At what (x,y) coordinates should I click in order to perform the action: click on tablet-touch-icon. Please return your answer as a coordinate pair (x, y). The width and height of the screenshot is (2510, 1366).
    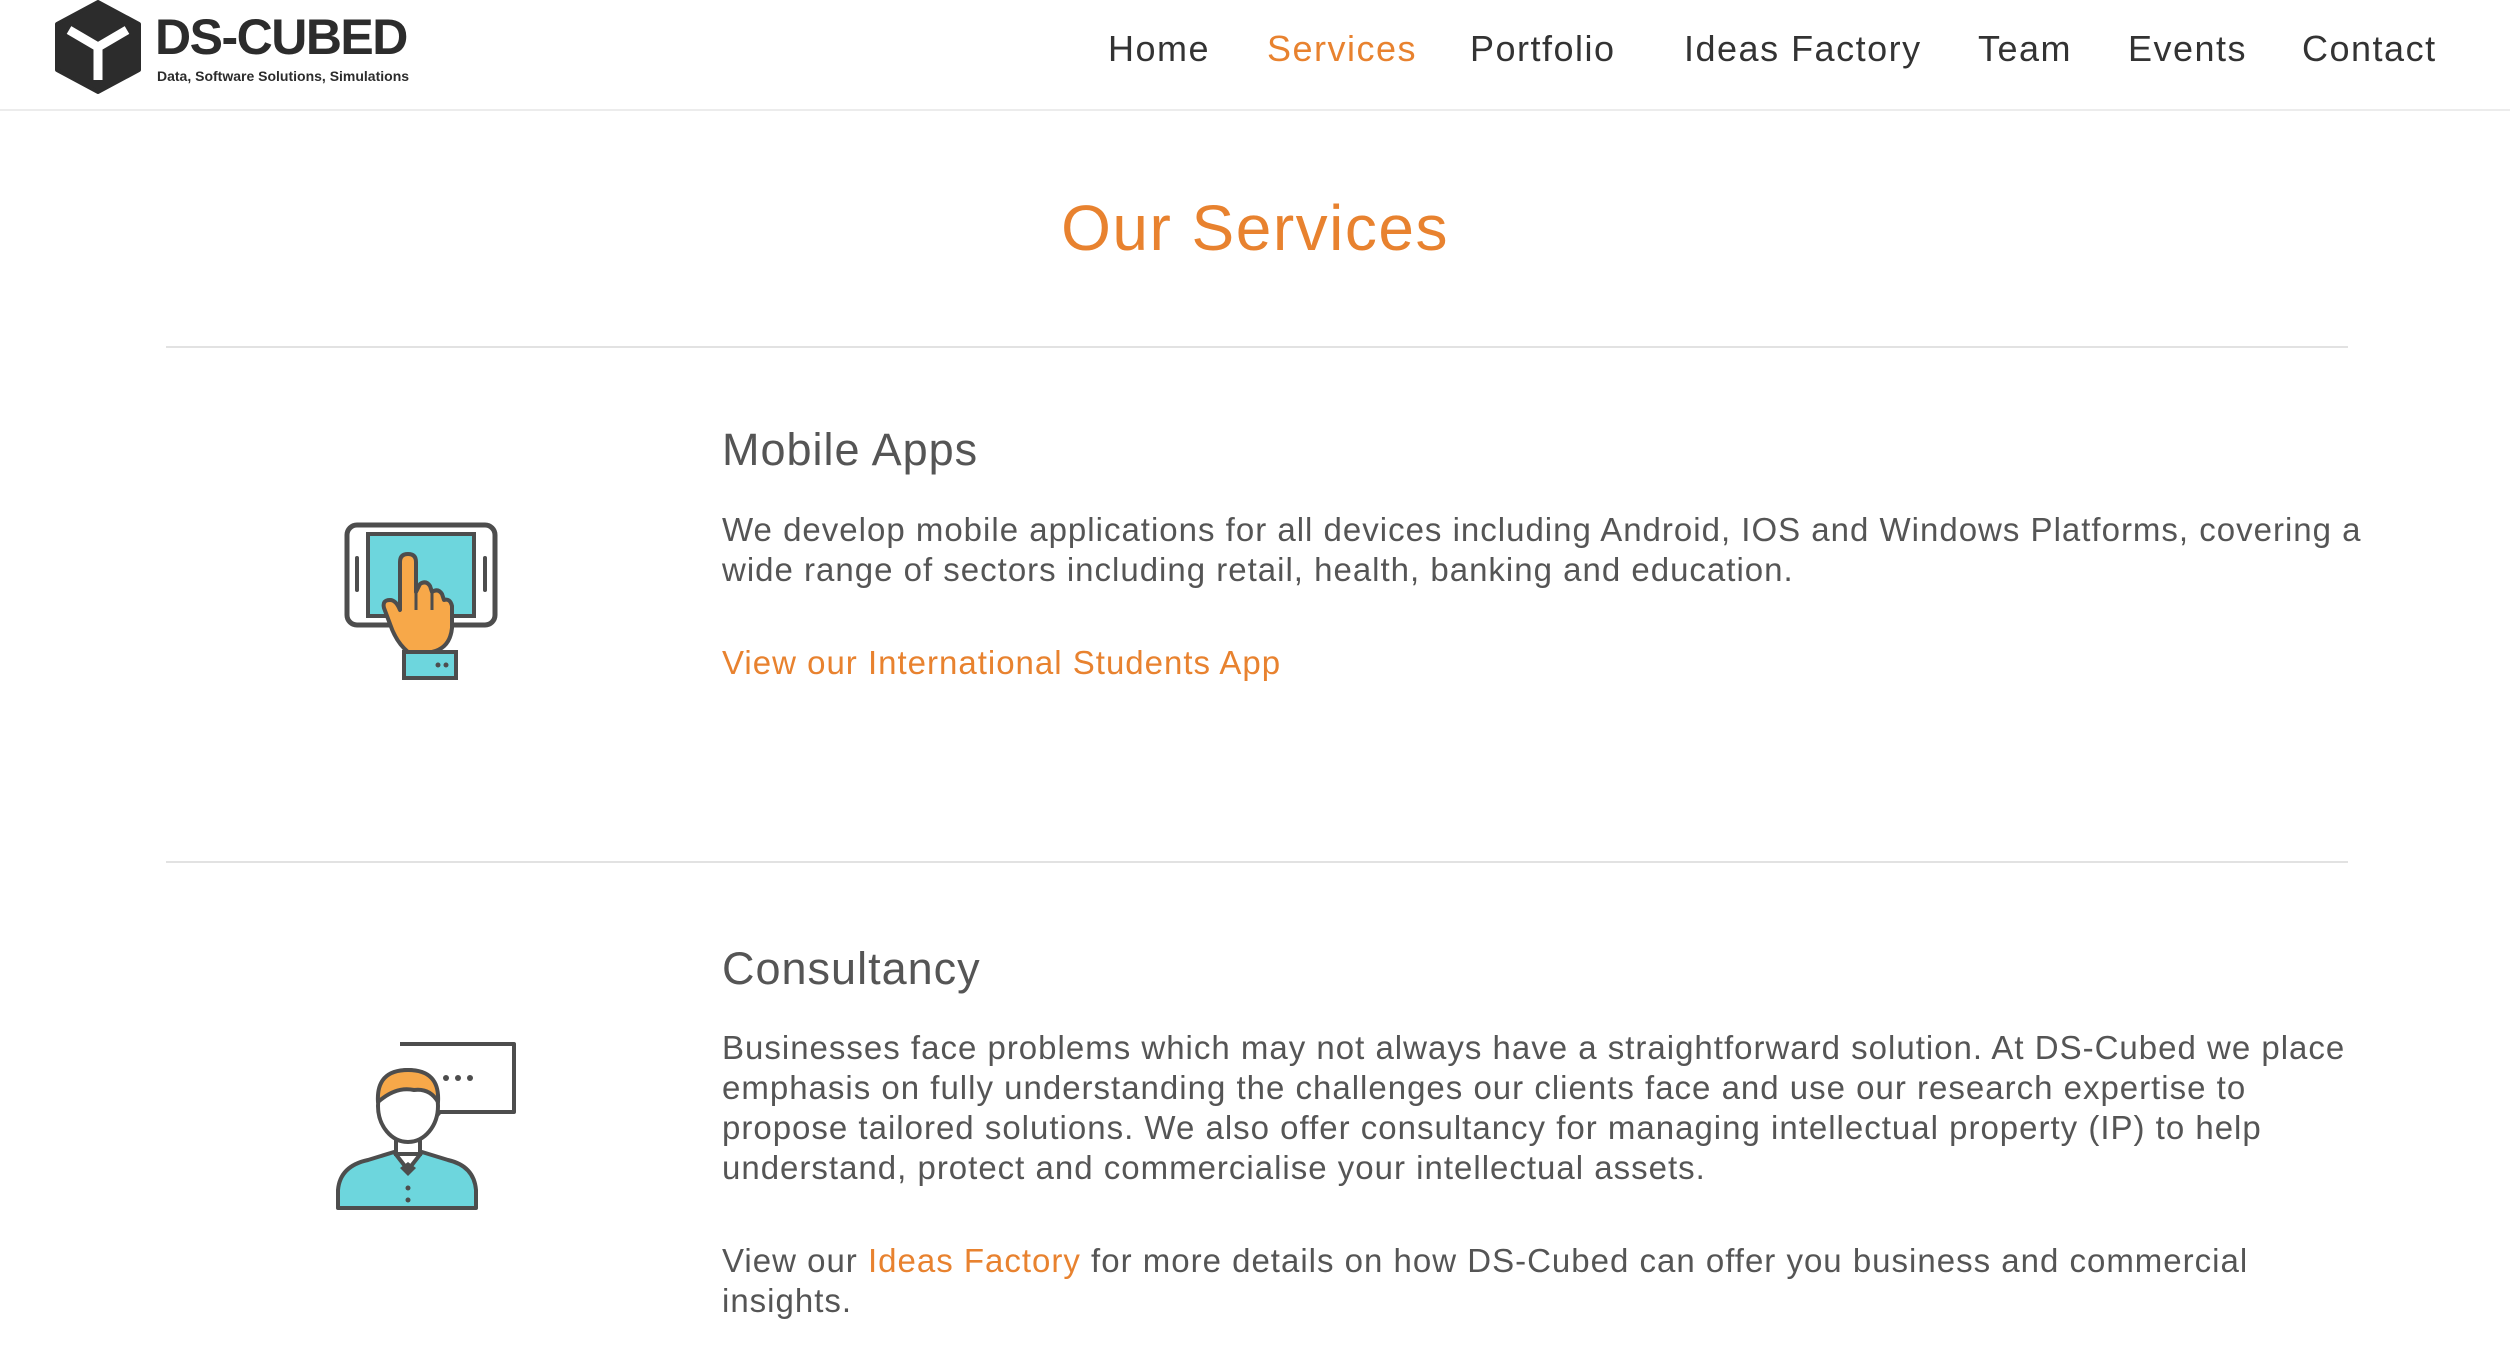
    Looking at the image, I should click on (421, 601).